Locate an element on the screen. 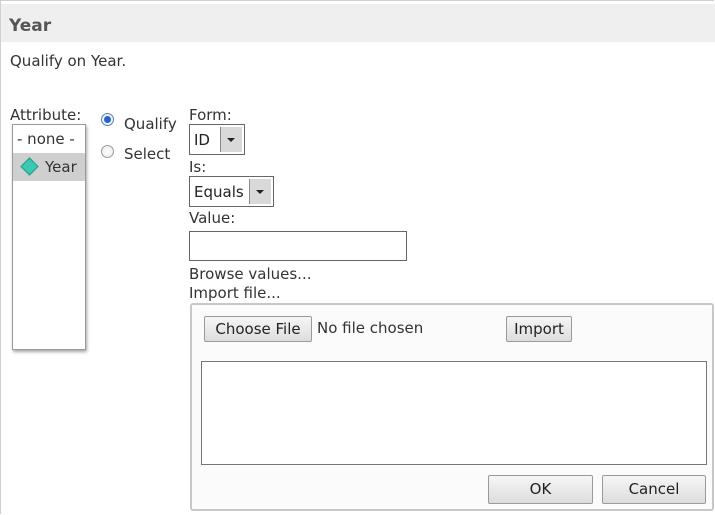 This screenshot has width=715, height=515. qualify-label: Qualify is located at coordinates (150, 124).